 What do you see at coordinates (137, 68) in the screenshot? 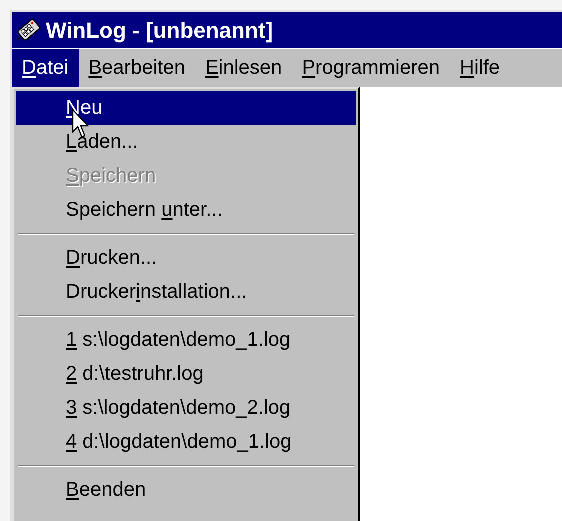
I see `menu-bar-item: Bearbeiten` at bounding box center [137, 68].